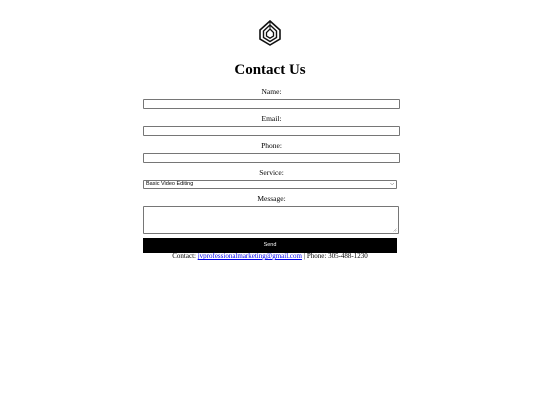 Image resolution: width=540 pixels, height=405 pixels. What do you see at coordinates (271, 198) in the screenshot?
I see `message-label: Message:` at bounding box center [271, 198].